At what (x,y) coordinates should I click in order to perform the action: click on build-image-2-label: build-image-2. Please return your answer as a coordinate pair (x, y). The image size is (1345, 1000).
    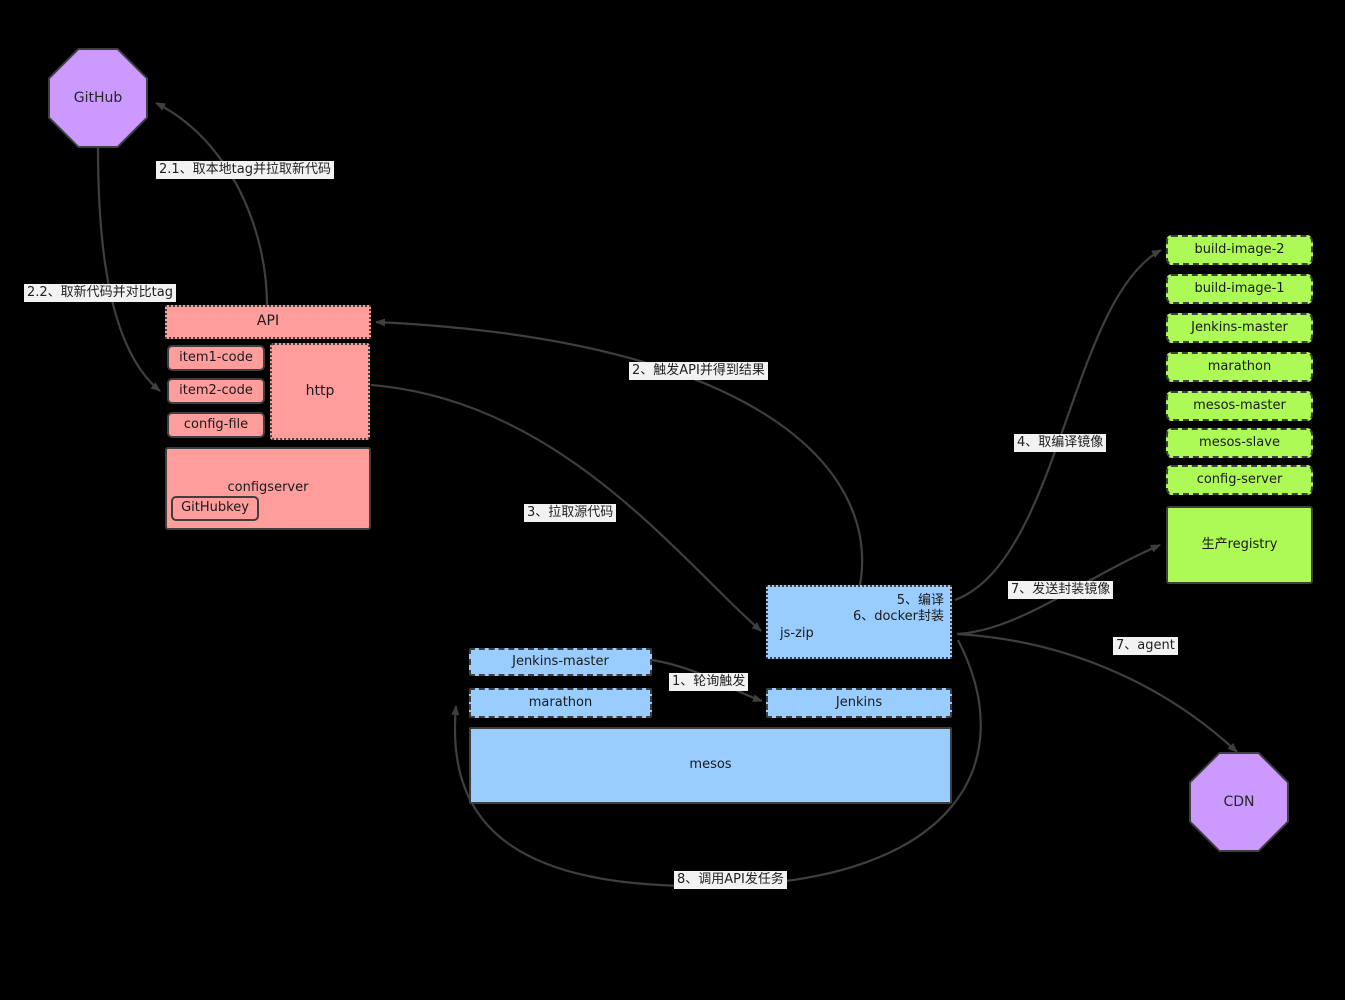
    Looking at the image, I should click on (1239, 249).